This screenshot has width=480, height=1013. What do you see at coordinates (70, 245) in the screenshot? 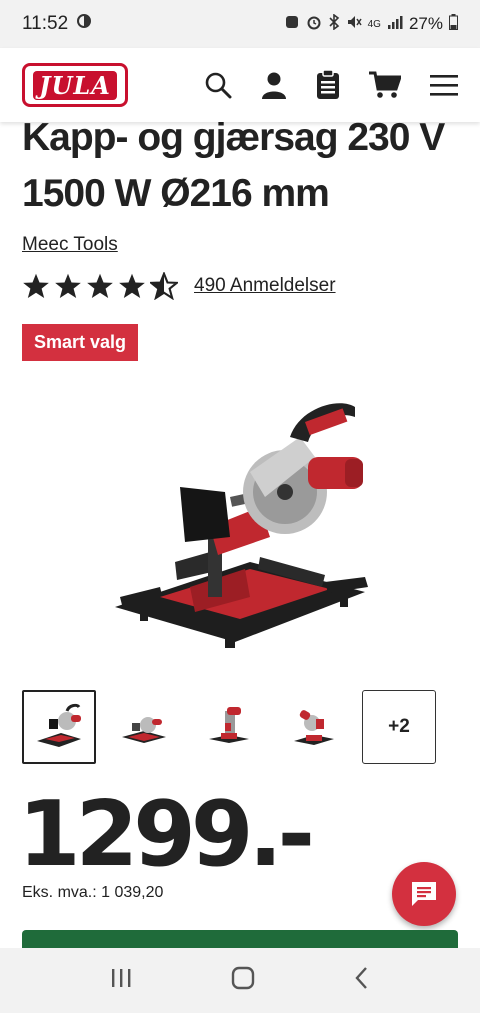
I see `brand-link: Meec Tools` at bounding box center [70, 245].